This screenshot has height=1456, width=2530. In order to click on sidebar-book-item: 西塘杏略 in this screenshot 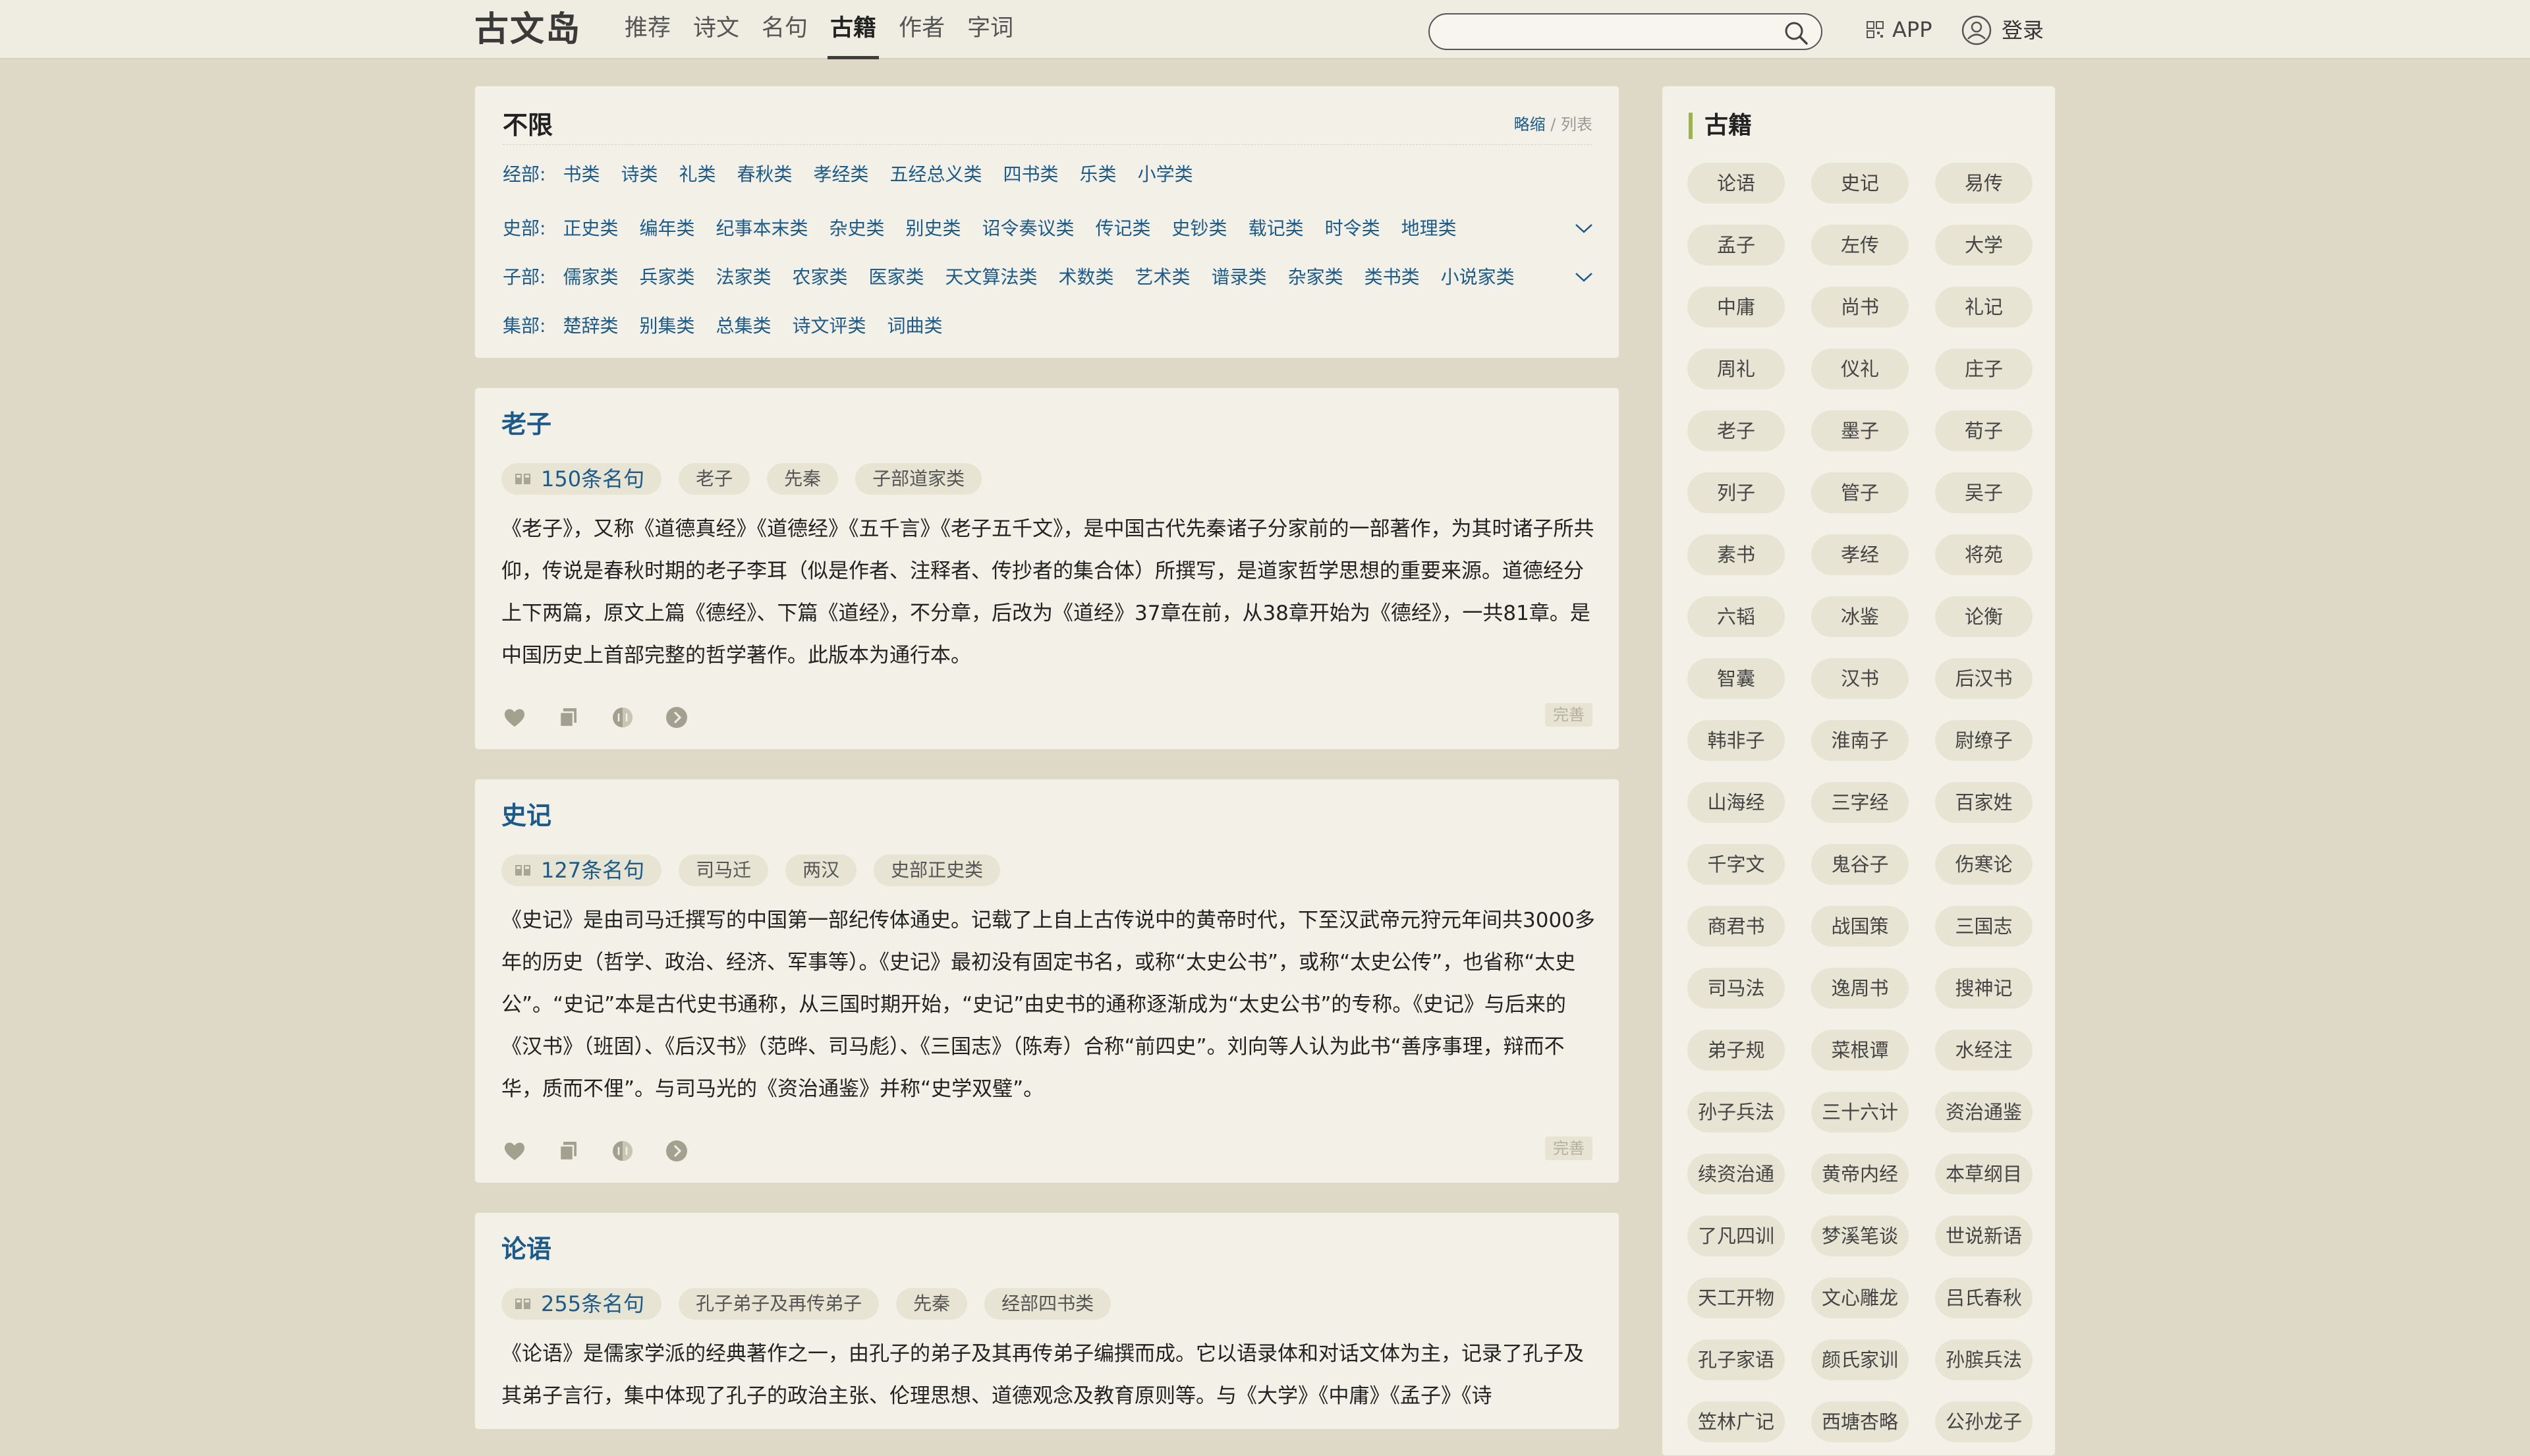, I will do `click(1860, 1421)`.